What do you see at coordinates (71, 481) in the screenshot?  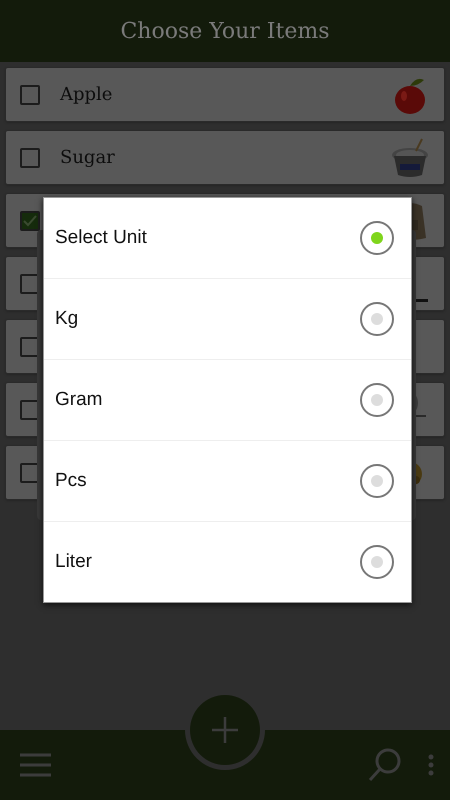 I see `unit-option: Pcs` at bounding box center [71, 481].